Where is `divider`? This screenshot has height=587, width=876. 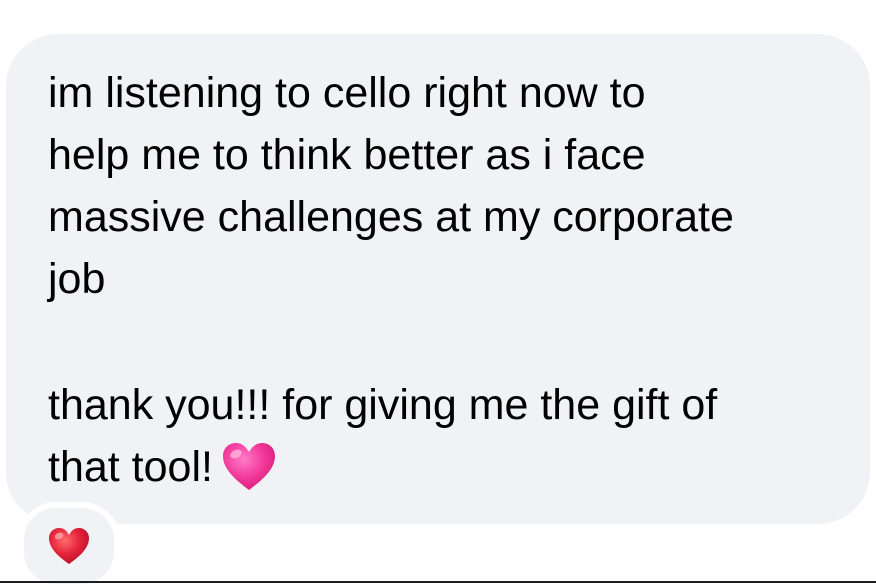 divider is located at coordinates (438, 582).